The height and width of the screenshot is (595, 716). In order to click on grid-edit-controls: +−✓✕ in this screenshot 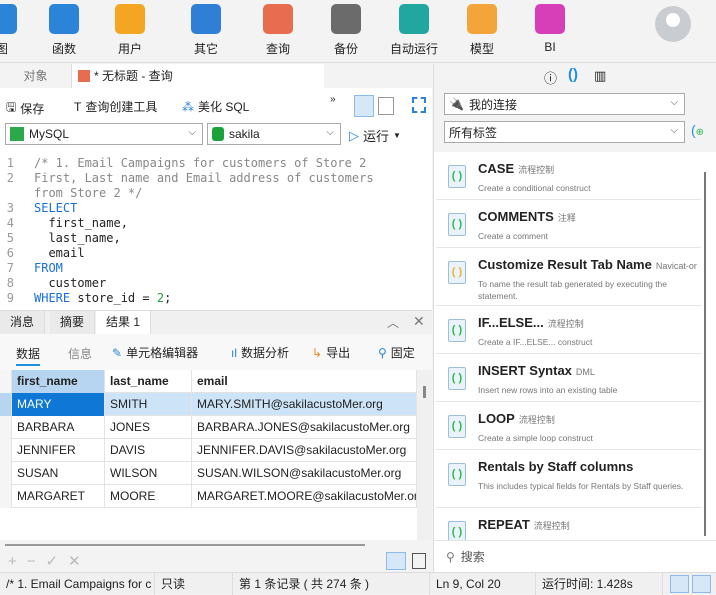, I will do `click(49, 561)`.